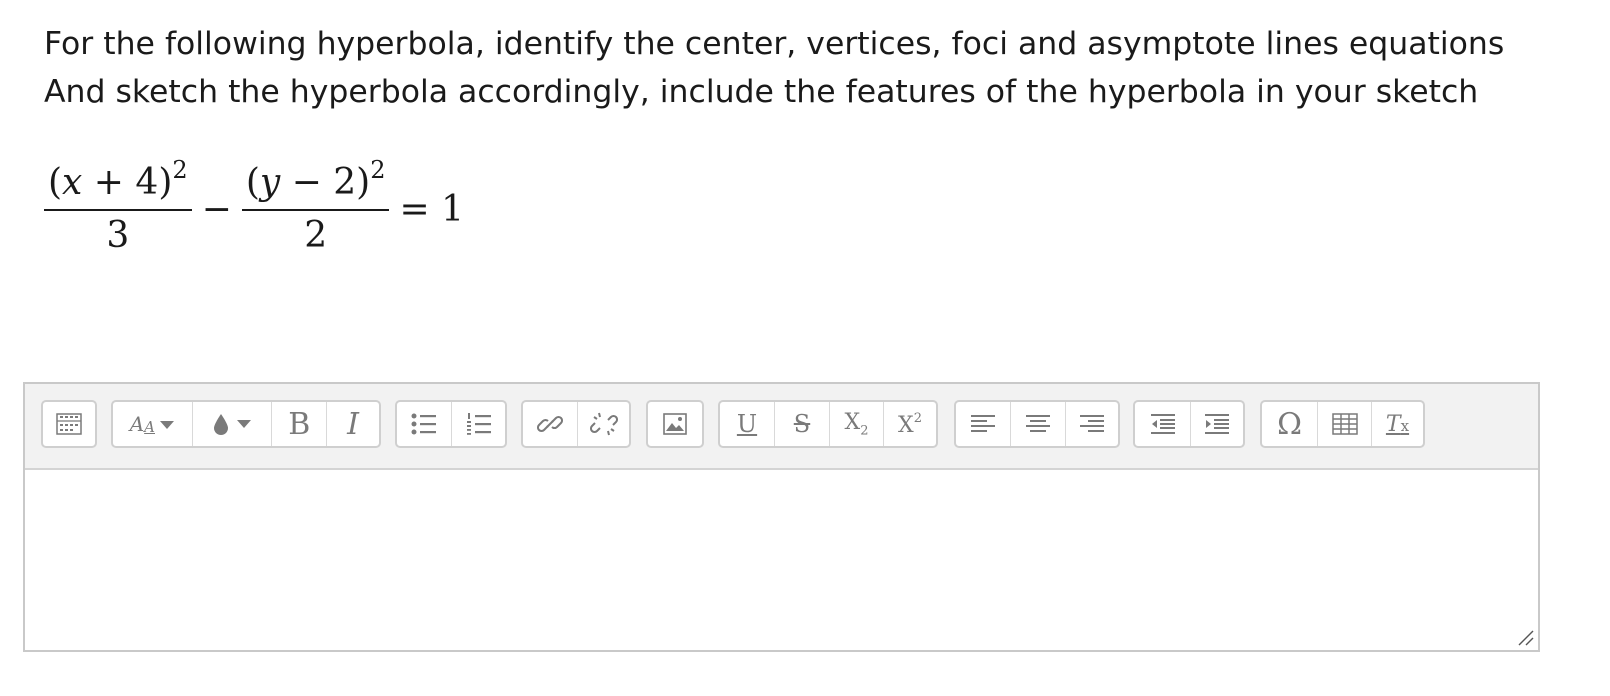 This screenshot has width=1610, height=696. I want to click on underline-button: U, so click(747, 424).